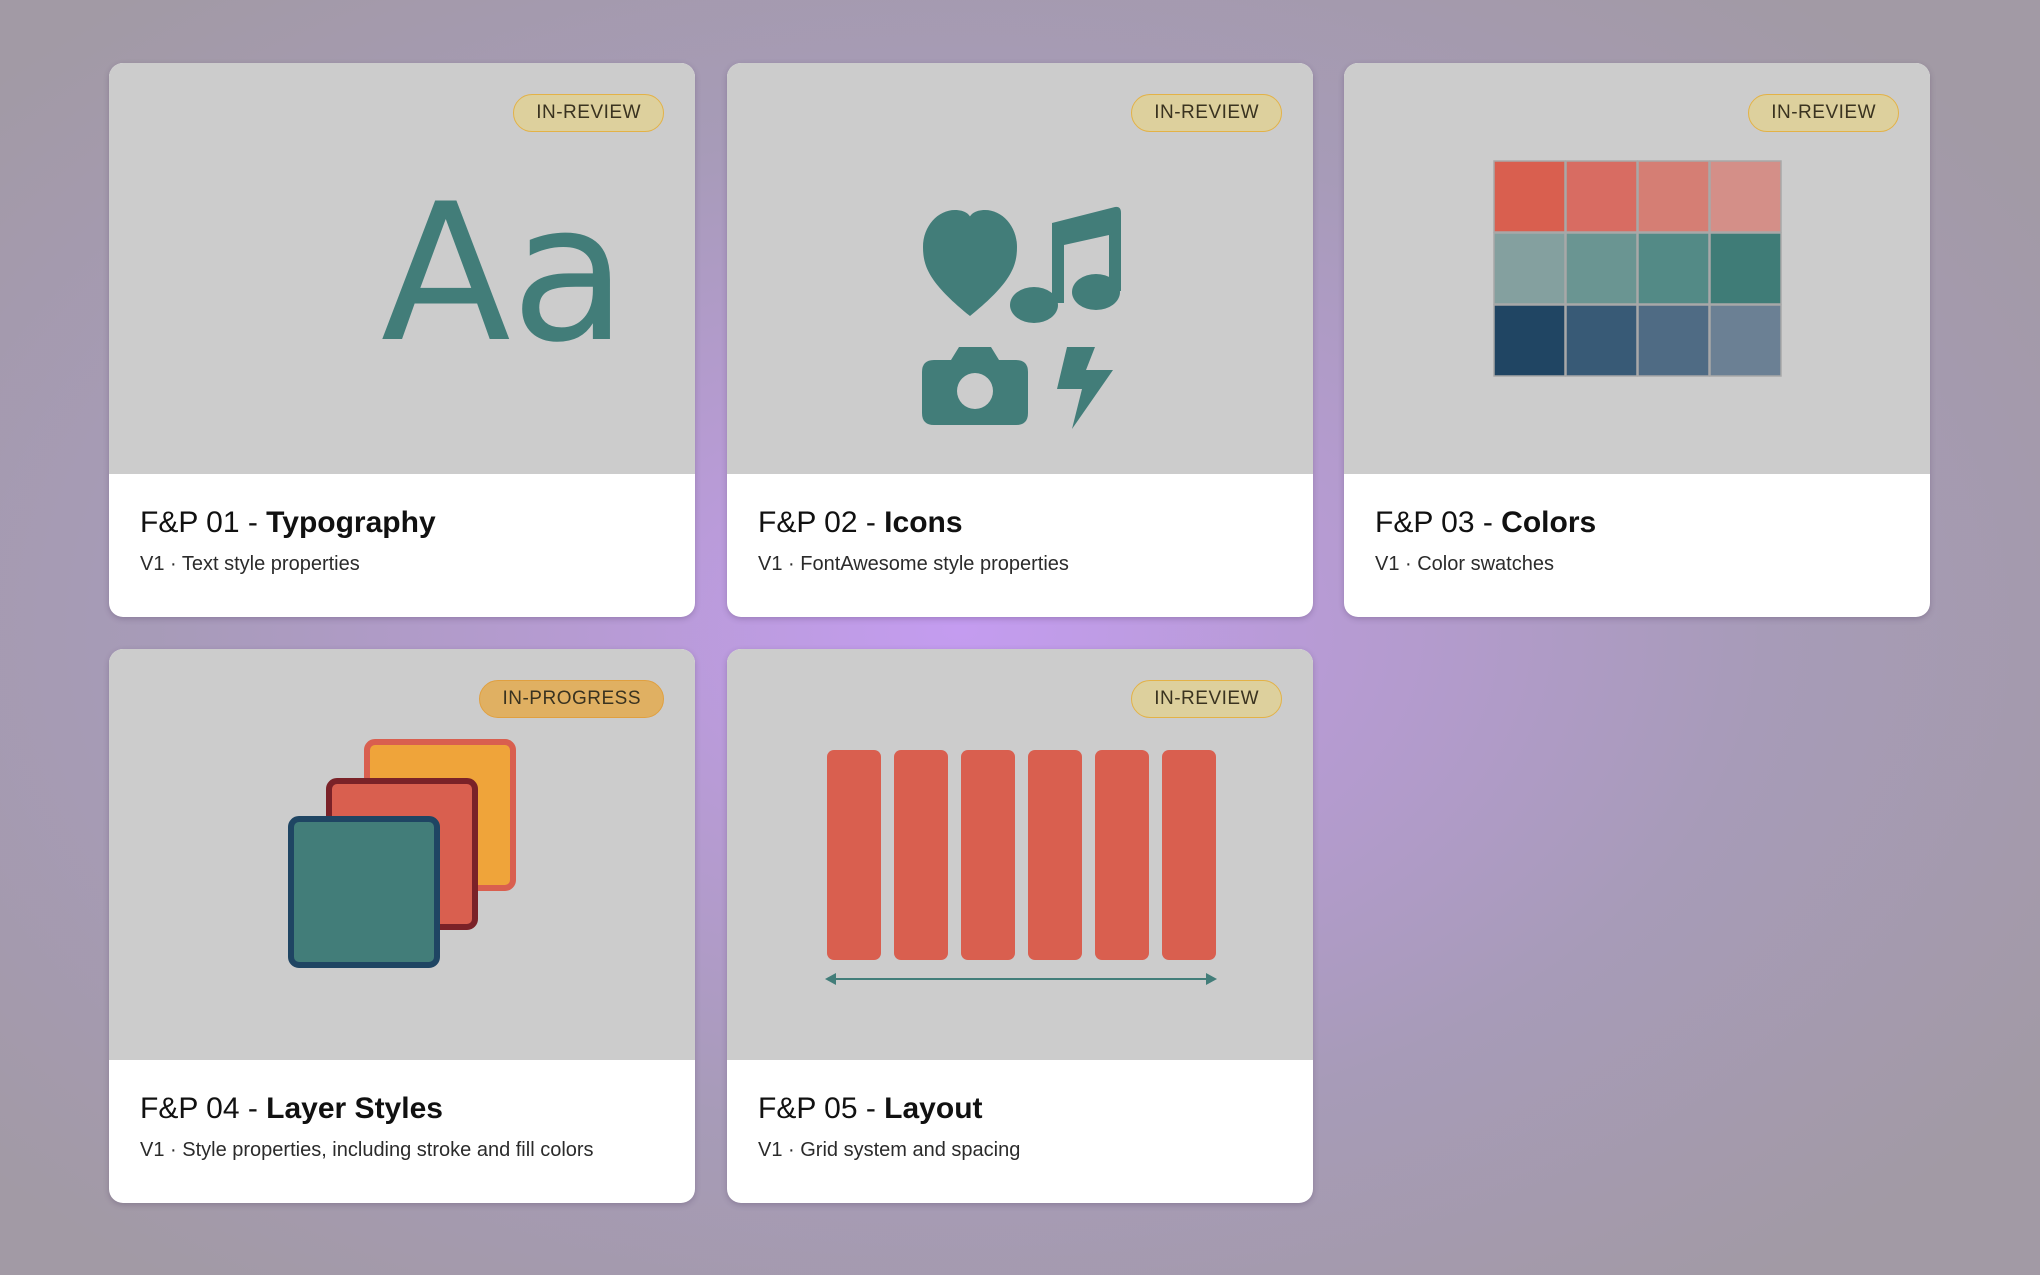  What do you see at coordinates (933, 1108) in the screenshot?
I see `card-title-name: Layout` at bounding box center [933, 1108].